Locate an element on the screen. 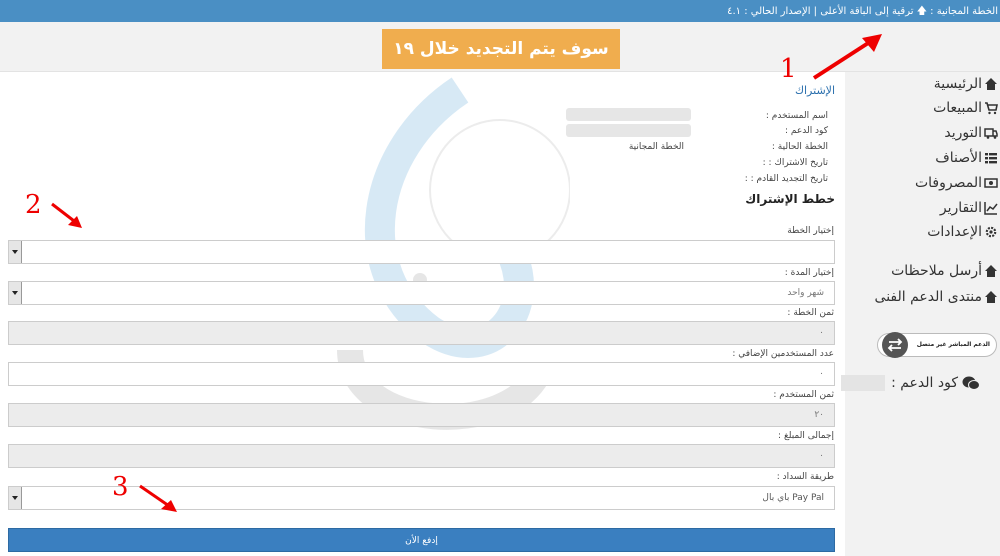 This screenshot has width=1000, height=556. chat-swap-icon is located at coordinates (895, 345).